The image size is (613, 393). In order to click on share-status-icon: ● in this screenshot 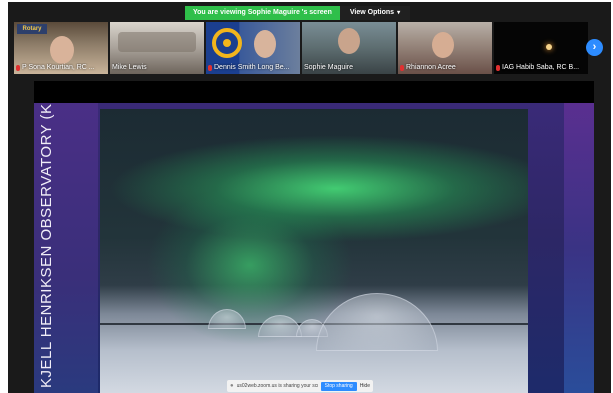, I will do `click(232, 386)`.